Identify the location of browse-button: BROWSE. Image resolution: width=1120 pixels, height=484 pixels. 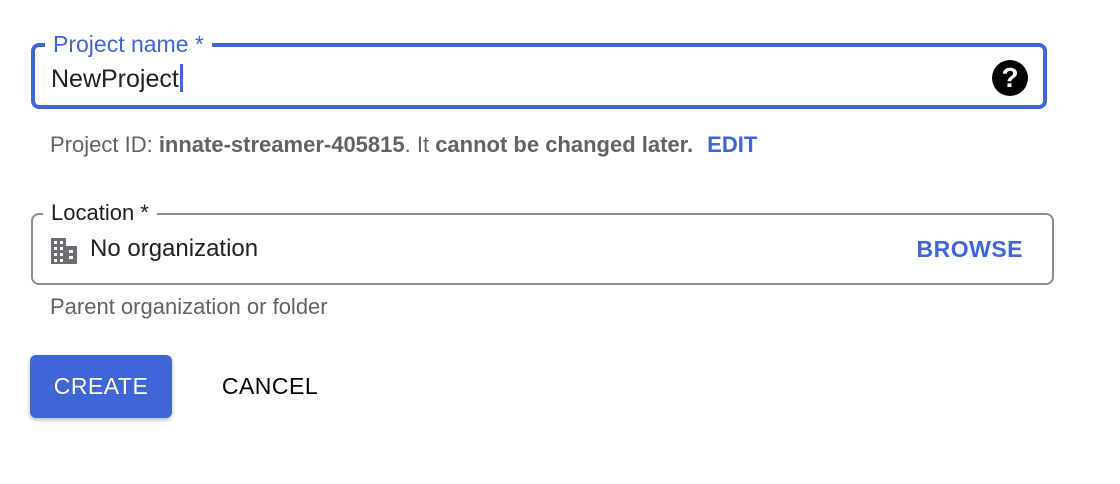
(970, 249).